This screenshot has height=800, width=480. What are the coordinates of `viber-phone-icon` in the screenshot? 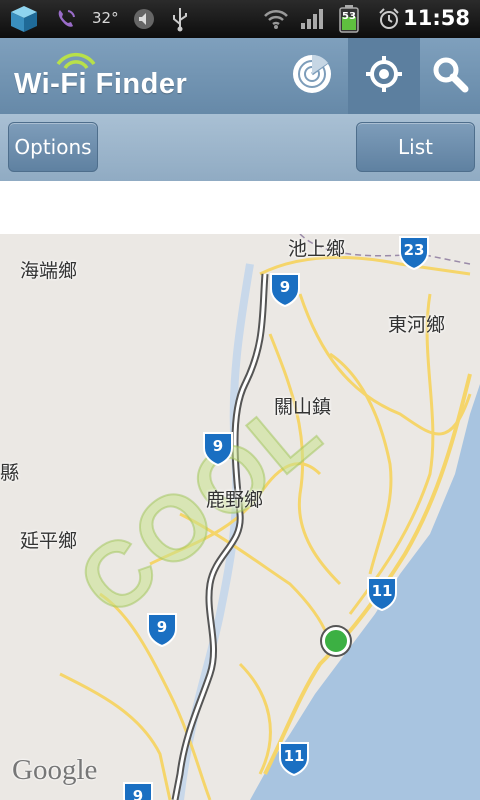 It's located at (66, 19).